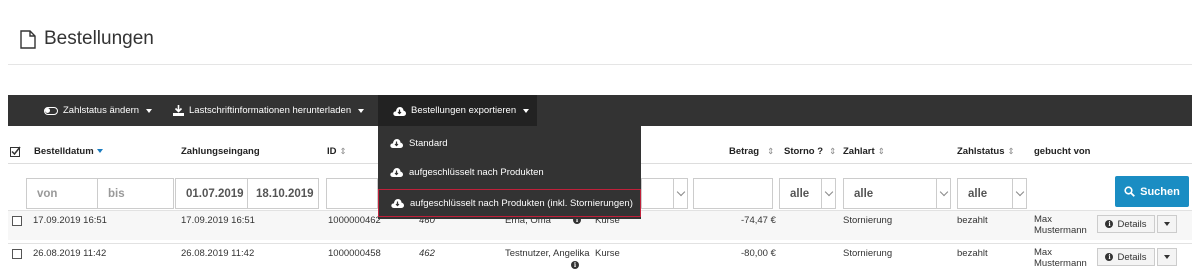  What do you see at coordinates (283, 193) in the screenshot?
I see `zahlungseingang-bis-field: 18.10.2019` at bounding box center [283, 193].